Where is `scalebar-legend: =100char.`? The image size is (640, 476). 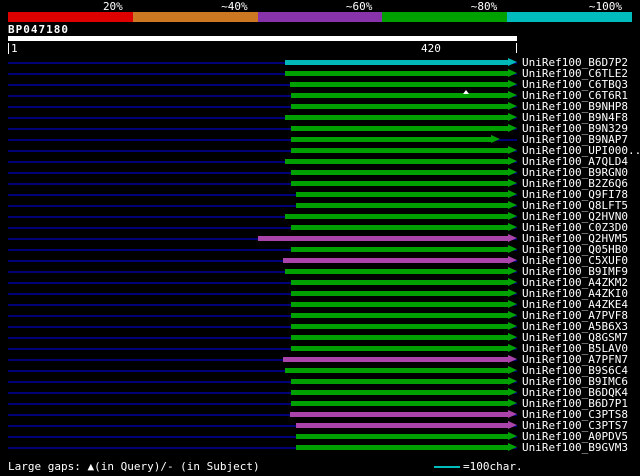
scalebar-legend: =100char. is located at coordinates (478, 466).